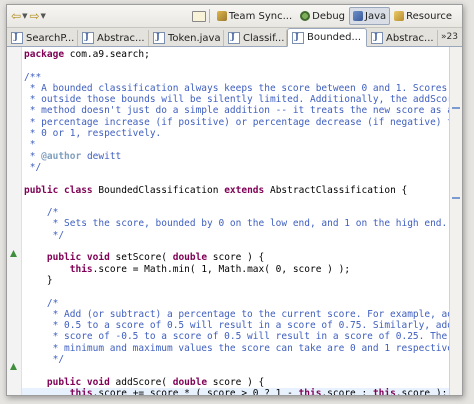  Describe the element at coordinates (221, 16) in the screenshot. I see `team-sync-icon` at that location.